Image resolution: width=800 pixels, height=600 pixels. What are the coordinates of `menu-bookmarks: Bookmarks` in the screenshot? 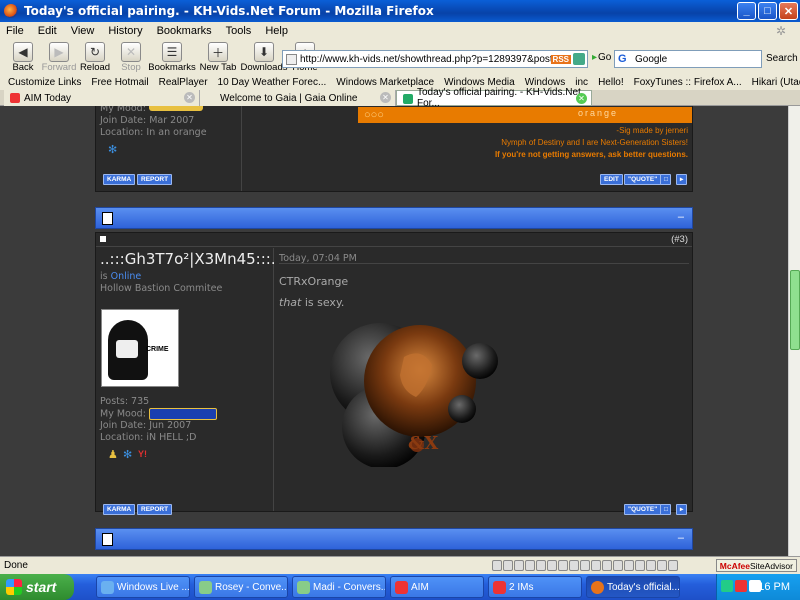 It's located at (184, 31).